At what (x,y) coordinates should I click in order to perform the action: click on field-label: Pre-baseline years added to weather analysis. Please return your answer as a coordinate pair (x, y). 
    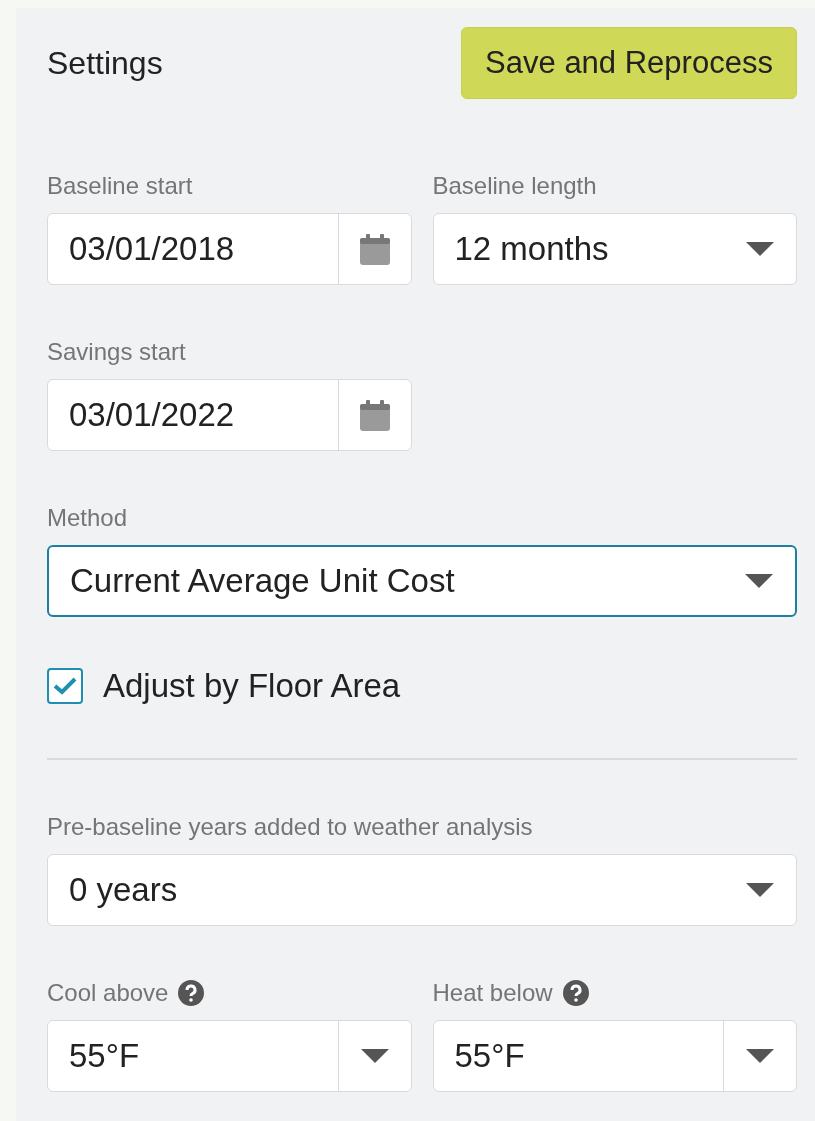
    Looking at the image, I should click on (290, 827).